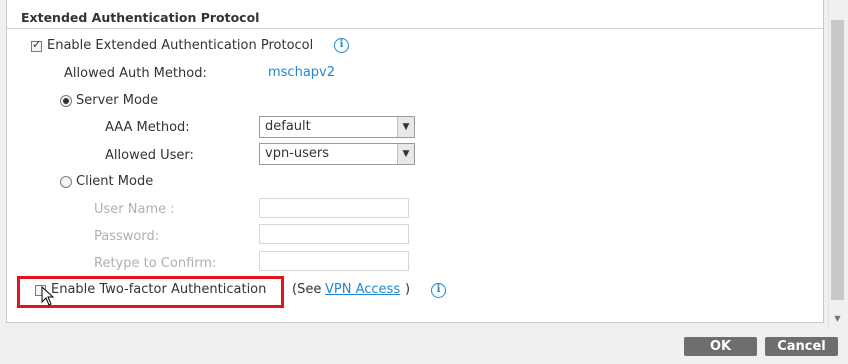  I want to click on section-header: Extended Authentication Protocol, so click(415, 14).